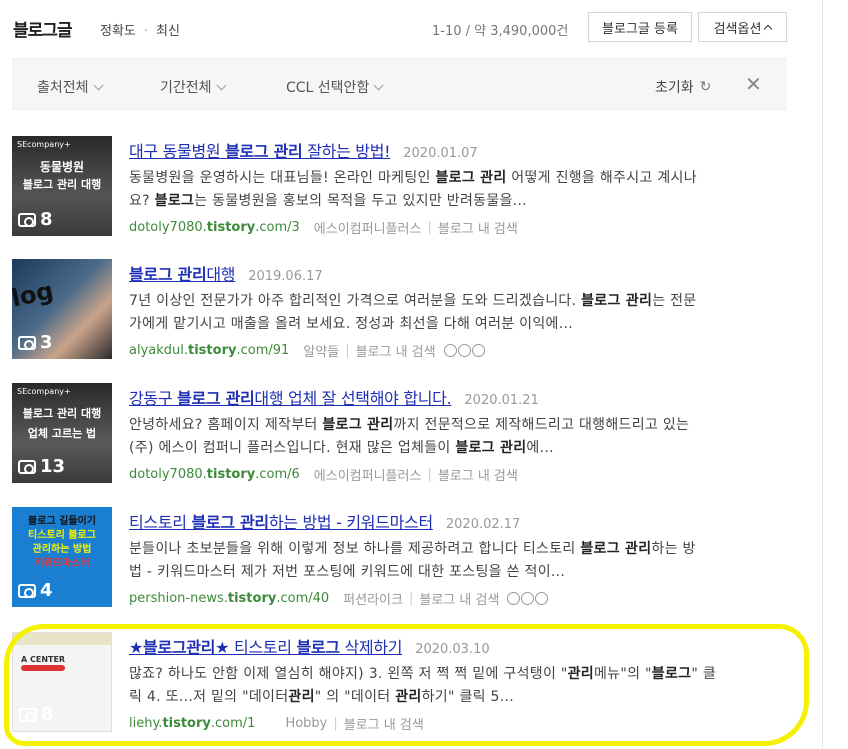  Describe the element at coordinates (399, 84) in the screenshot. I see `filter-bar: 출처전체 기간전체 CCL 선택안함 초기화 ↻ ✕` at that location.